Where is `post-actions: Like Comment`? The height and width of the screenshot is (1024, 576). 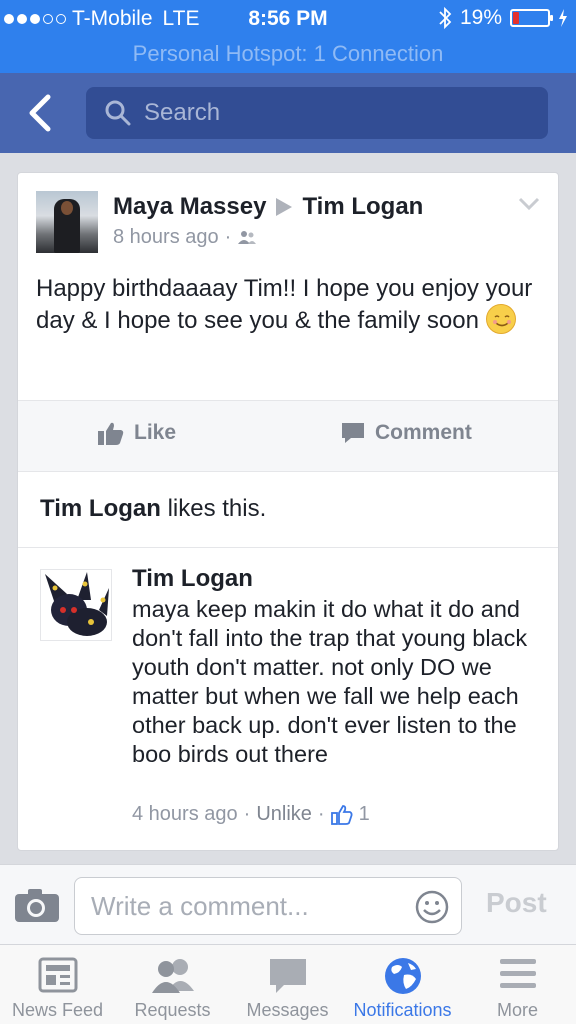 post-actions: Like Comment is located at coordinates (288, 436).